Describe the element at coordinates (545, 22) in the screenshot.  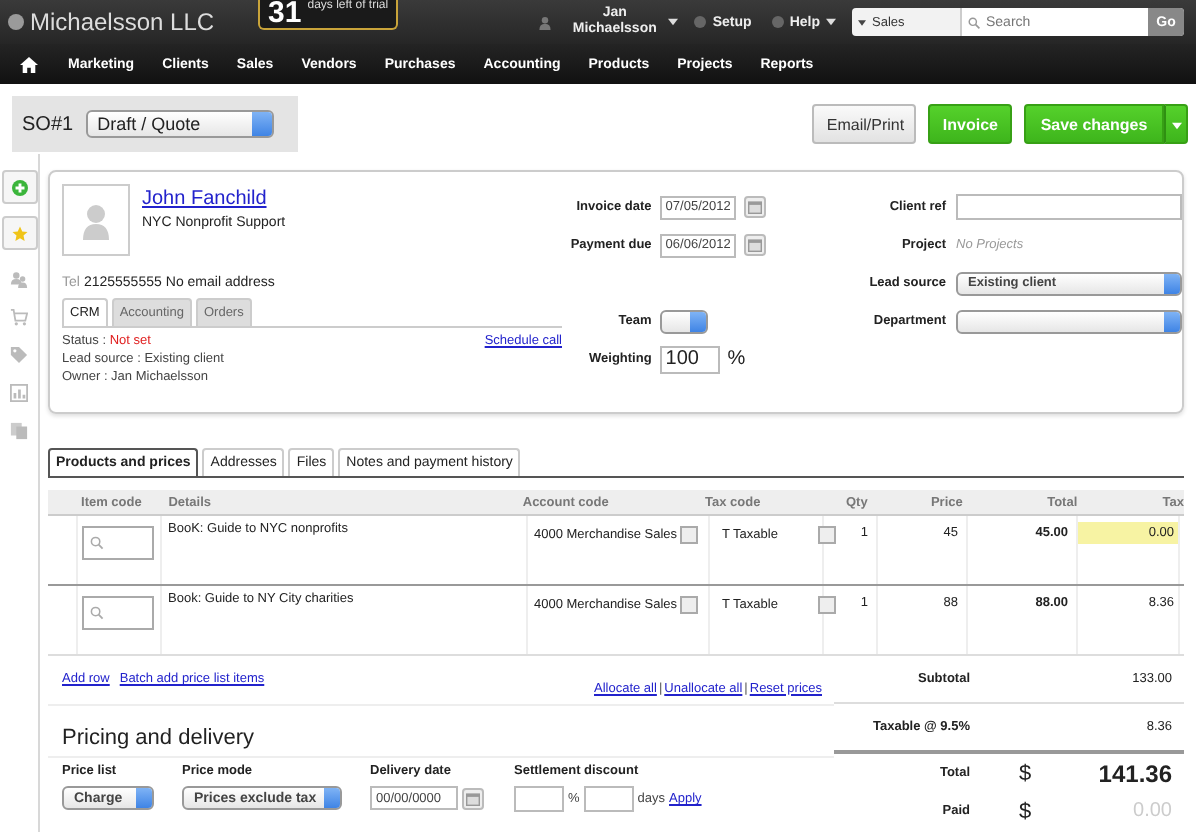
I see `user-icon` at that location.